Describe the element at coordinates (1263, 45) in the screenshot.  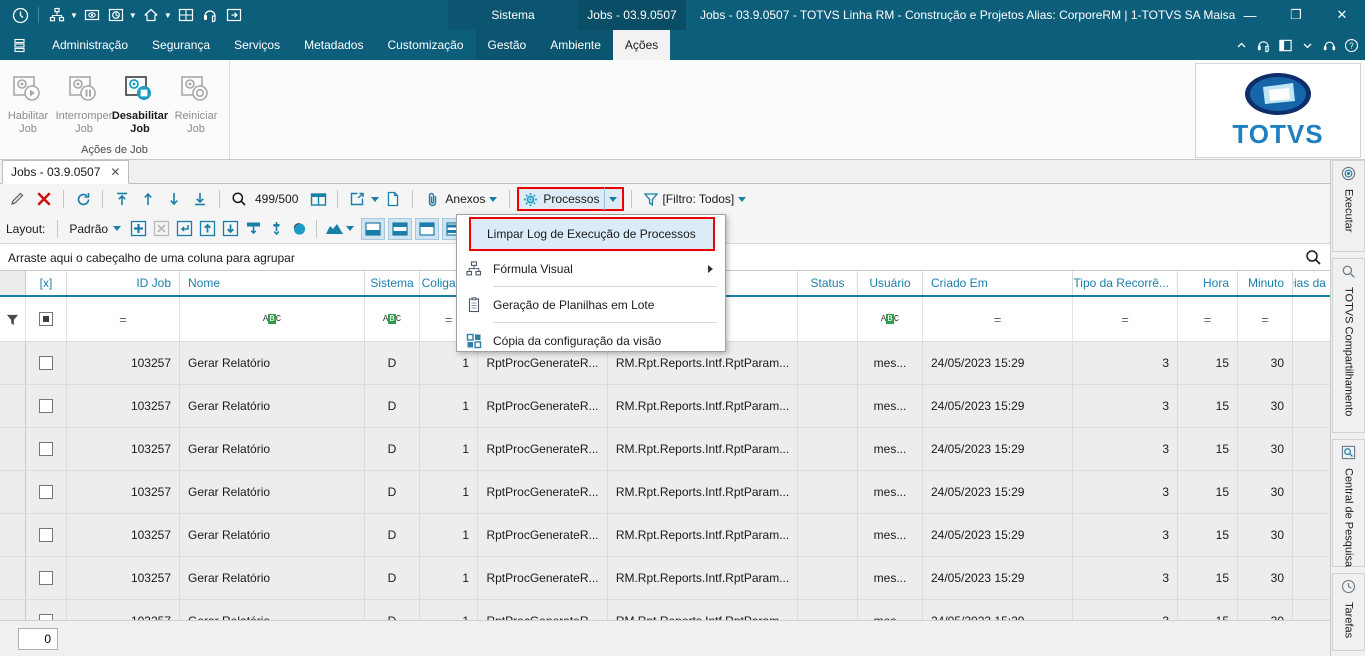
I see `headset-icon` at that location.